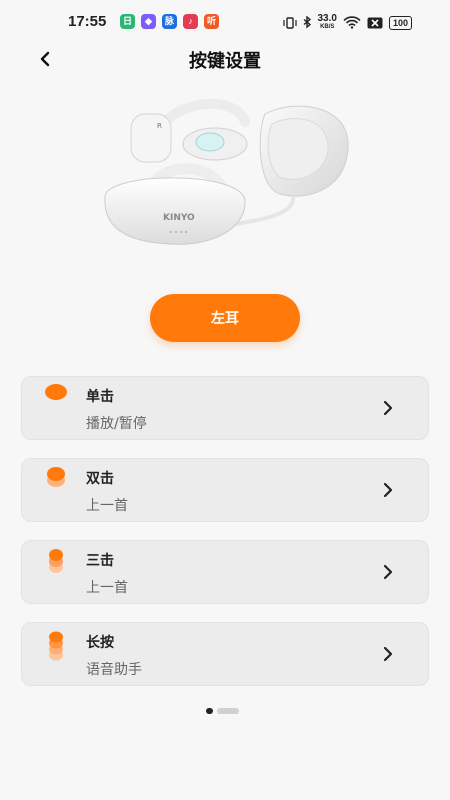  Describe the element at coordinates (179, 218) in the screenshot. I see `brand-print: KINYO` at that location.